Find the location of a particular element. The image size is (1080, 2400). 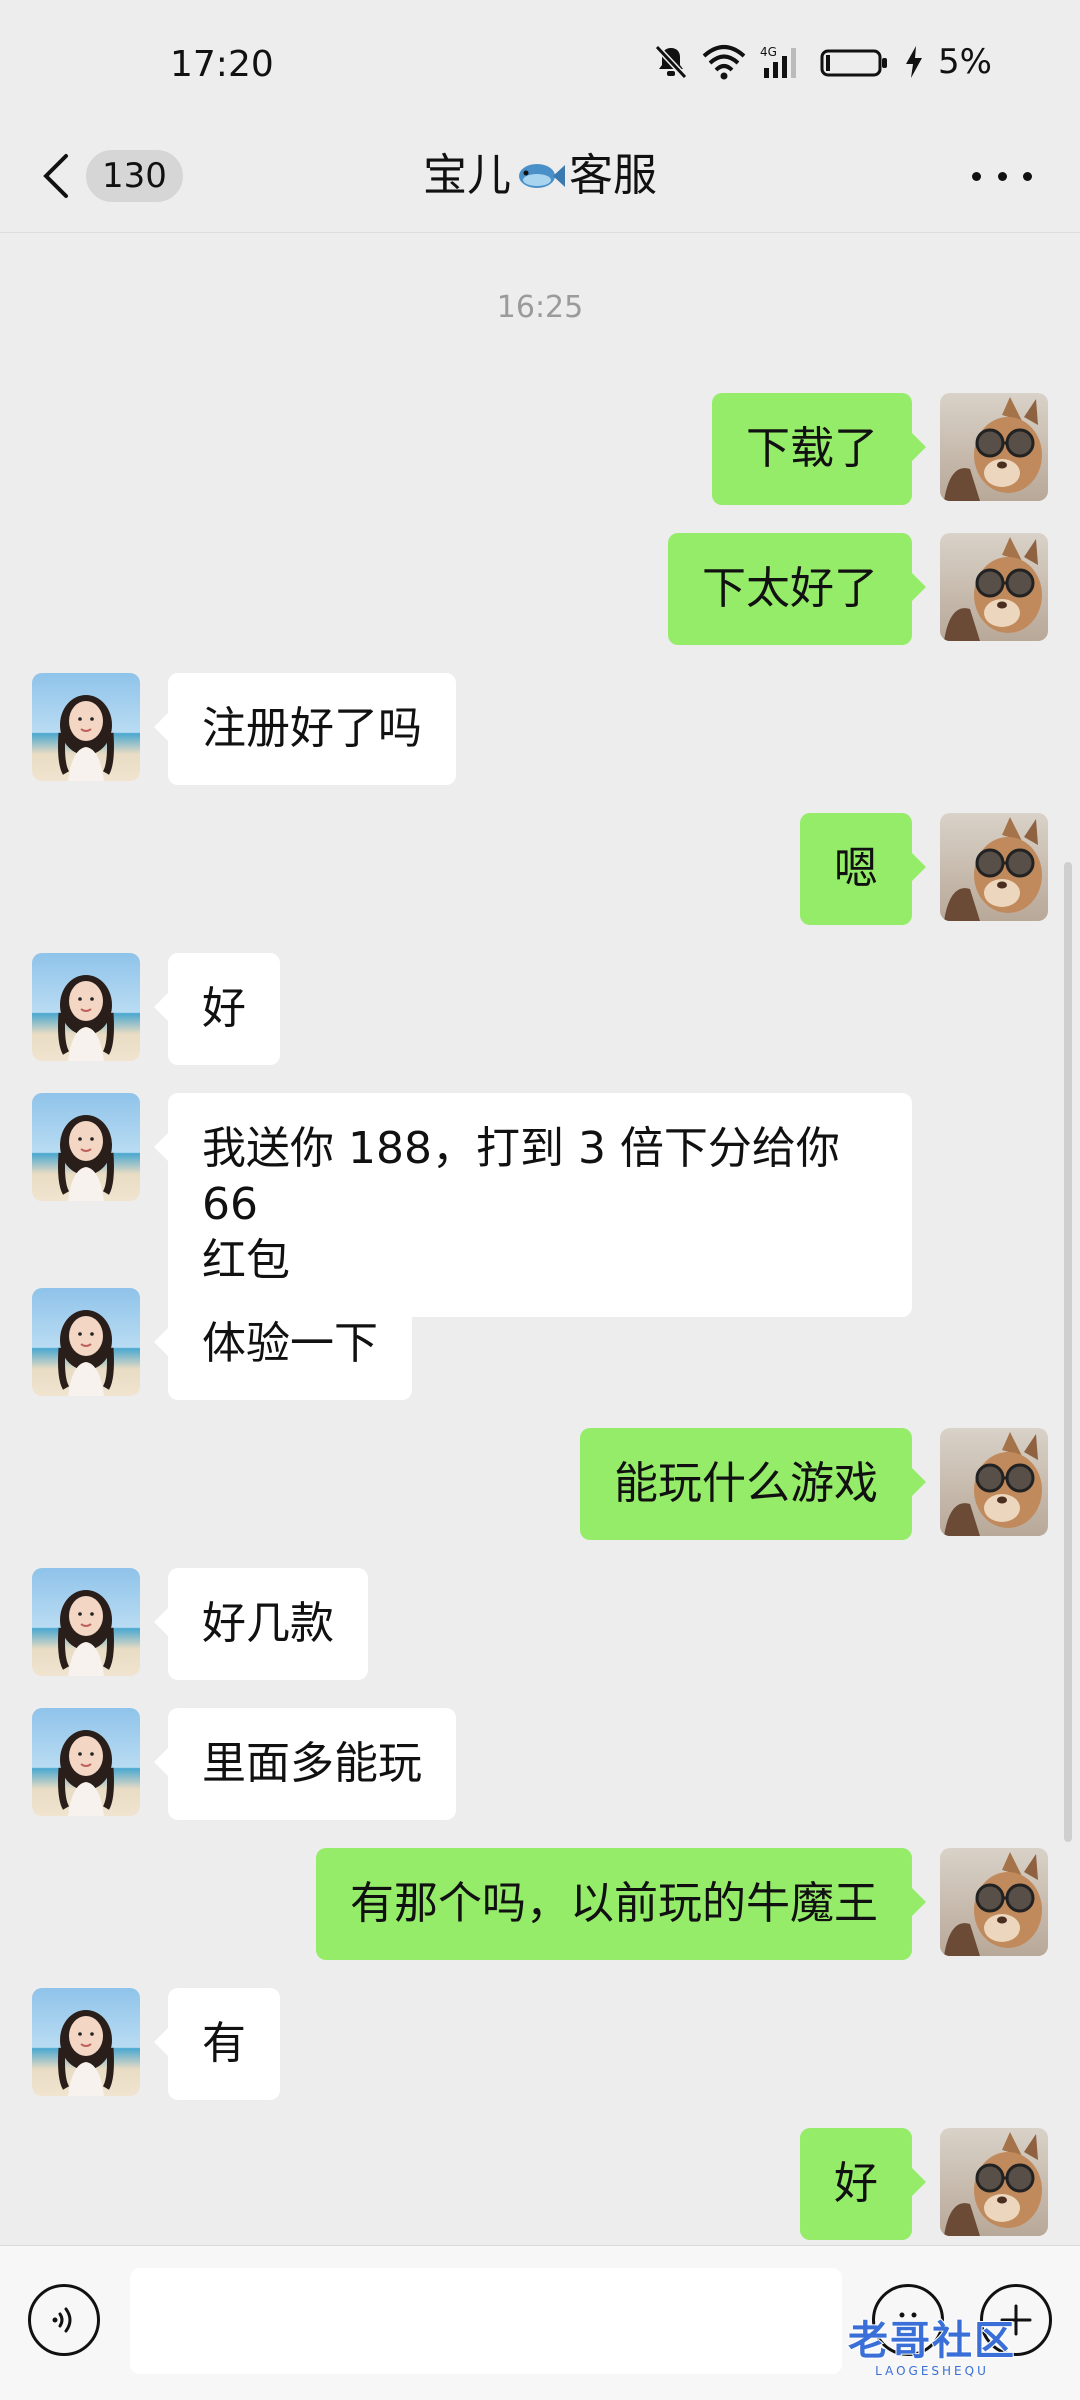

chat-title-role: 客服 is located at coordinates (613, 175).